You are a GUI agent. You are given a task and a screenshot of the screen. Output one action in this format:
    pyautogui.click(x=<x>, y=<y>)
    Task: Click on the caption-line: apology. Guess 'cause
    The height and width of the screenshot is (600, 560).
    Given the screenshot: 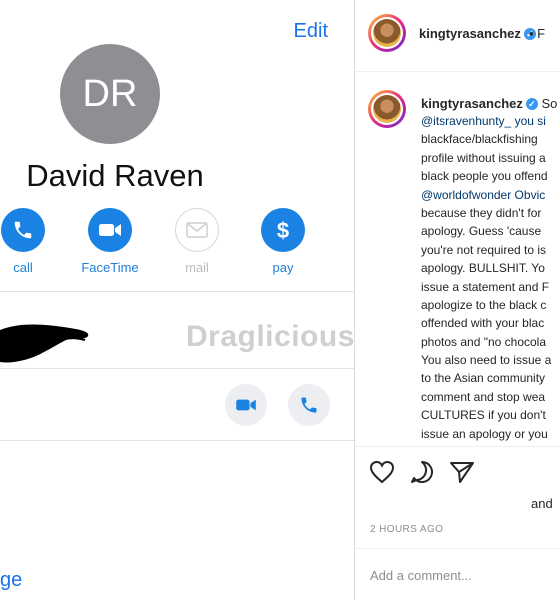 What is the action you would take?
    pyautogui.click(x=481, y=231)
    